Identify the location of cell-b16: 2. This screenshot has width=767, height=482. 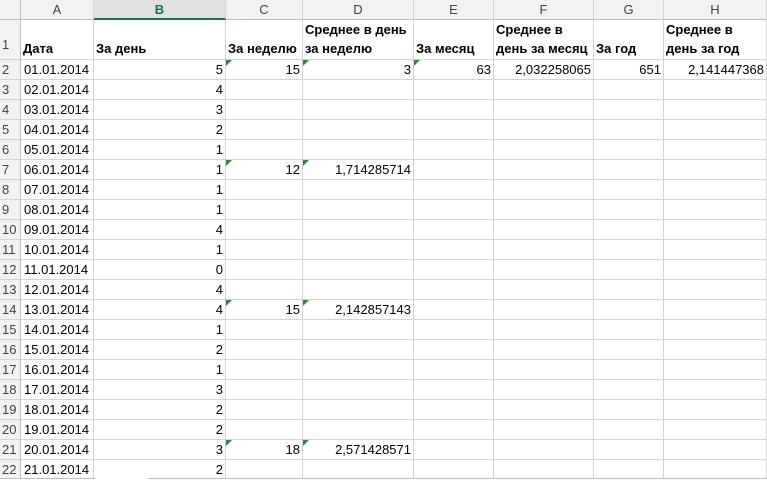
(160, 350).